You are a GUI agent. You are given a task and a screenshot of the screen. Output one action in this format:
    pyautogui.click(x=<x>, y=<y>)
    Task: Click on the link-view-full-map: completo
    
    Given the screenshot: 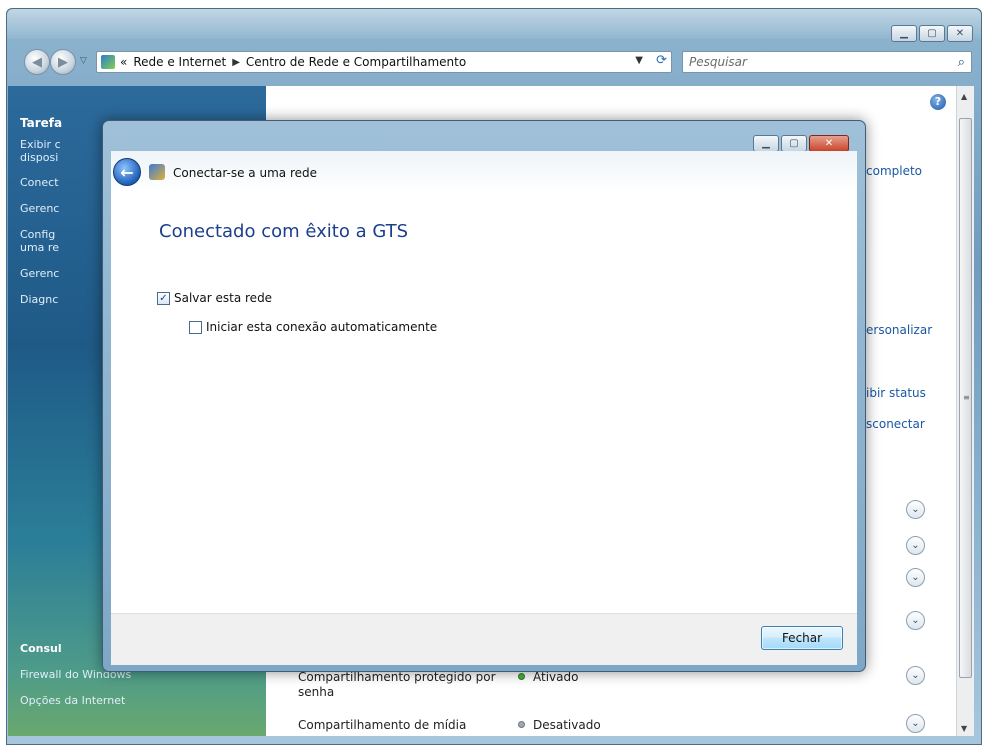 What is the action you would take?
    pyautogui.click(x=894, y=171)
    